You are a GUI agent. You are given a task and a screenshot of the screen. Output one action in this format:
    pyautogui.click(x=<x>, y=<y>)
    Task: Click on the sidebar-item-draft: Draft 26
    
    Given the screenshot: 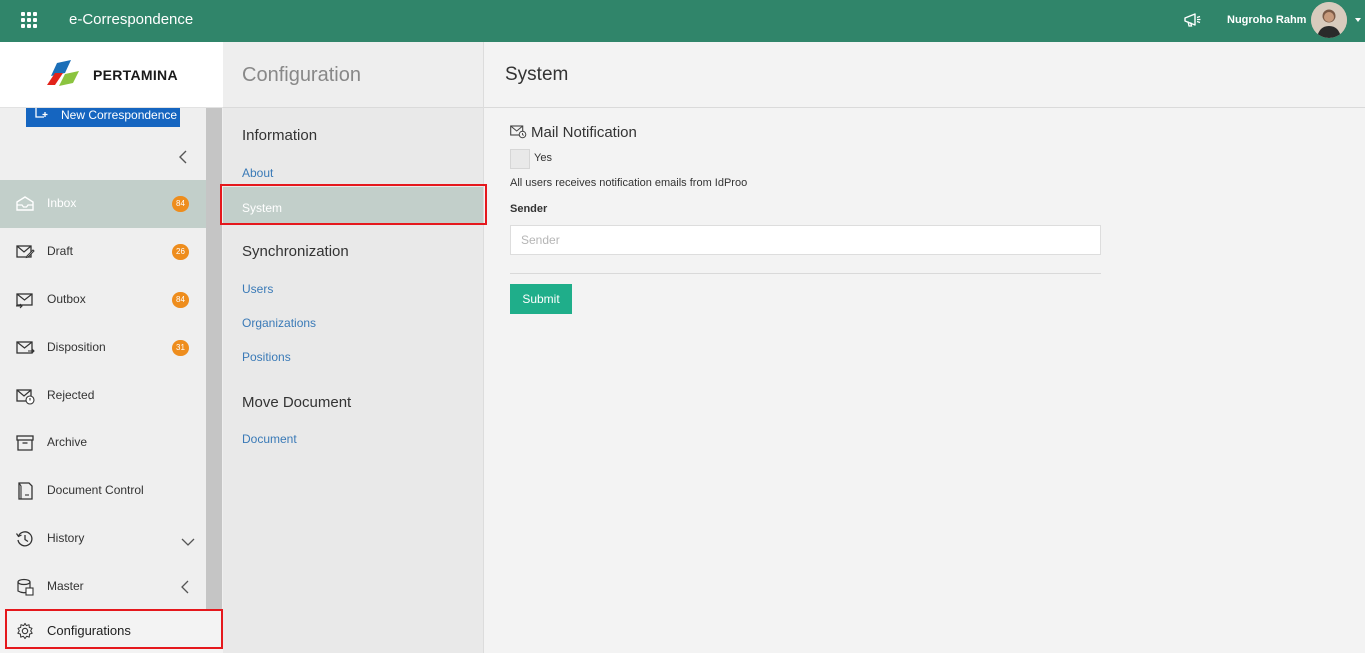 What is the action you would take?
    pyautogui.click(x=103, y=252)
    